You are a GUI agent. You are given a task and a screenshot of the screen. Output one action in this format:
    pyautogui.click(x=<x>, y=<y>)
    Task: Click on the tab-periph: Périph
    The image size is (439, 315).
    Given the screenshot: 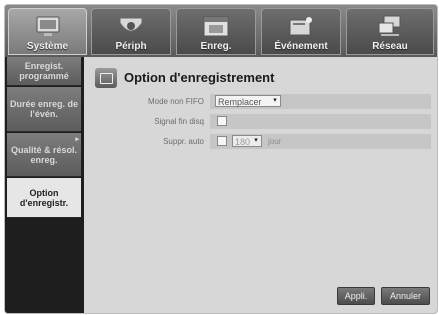 What is the action you would take?
    pyautogui.click(x=131, y=31)
    